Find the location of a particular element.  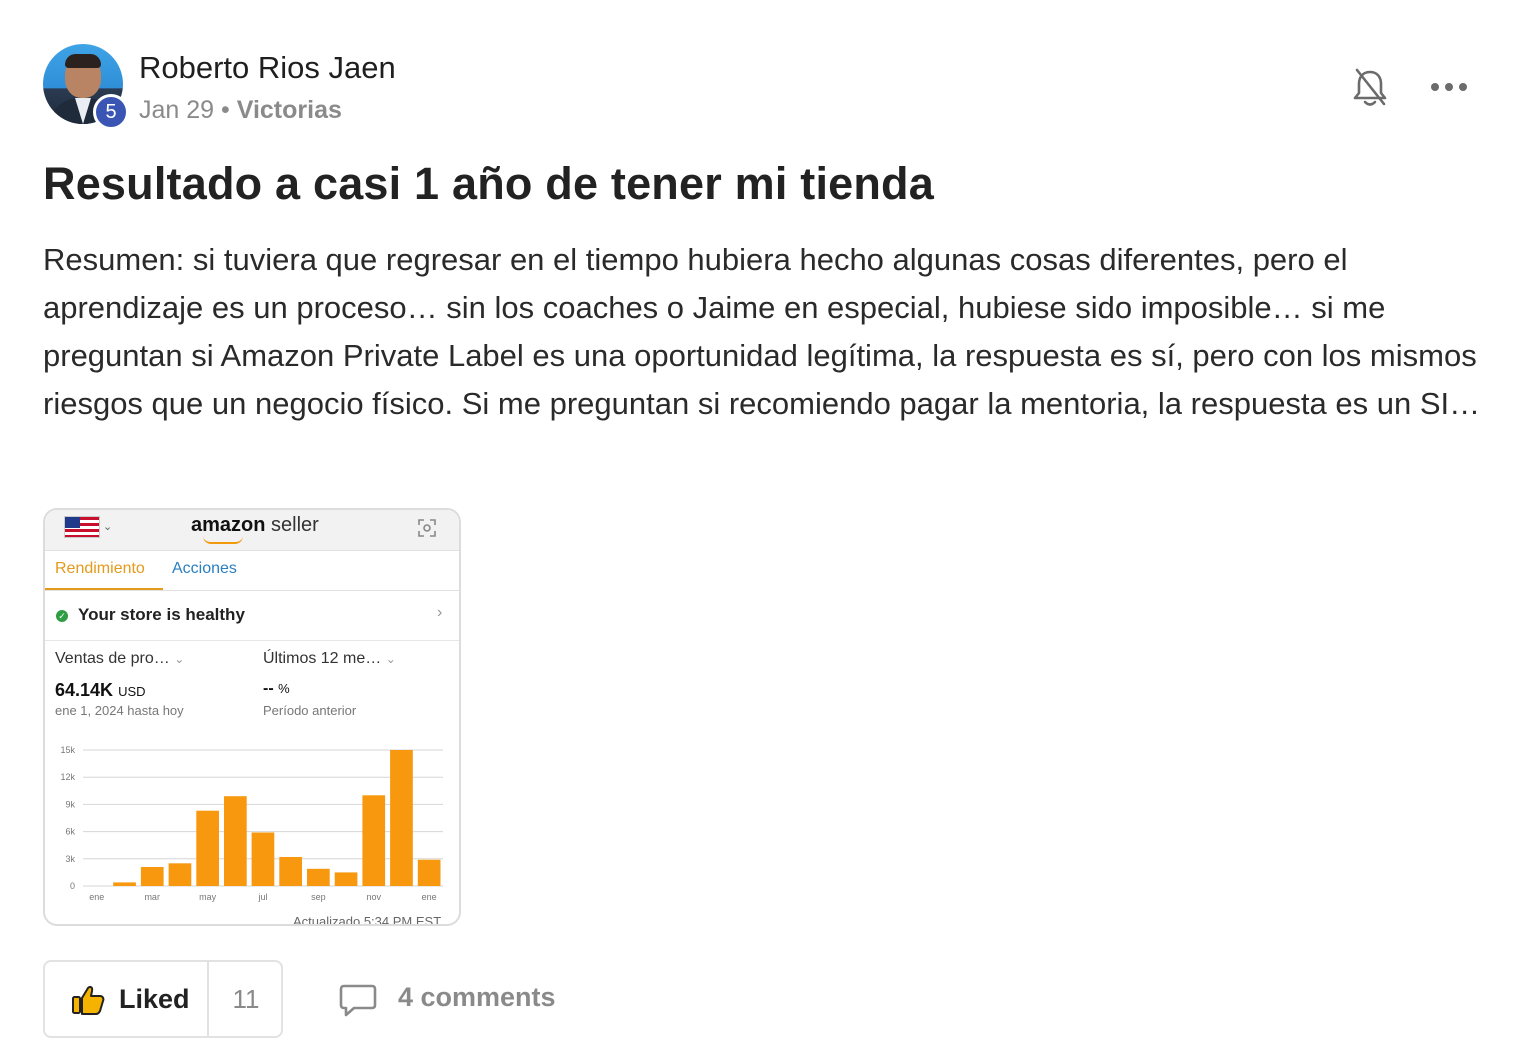

us-flag-icon is located at coordinates (82, 527).